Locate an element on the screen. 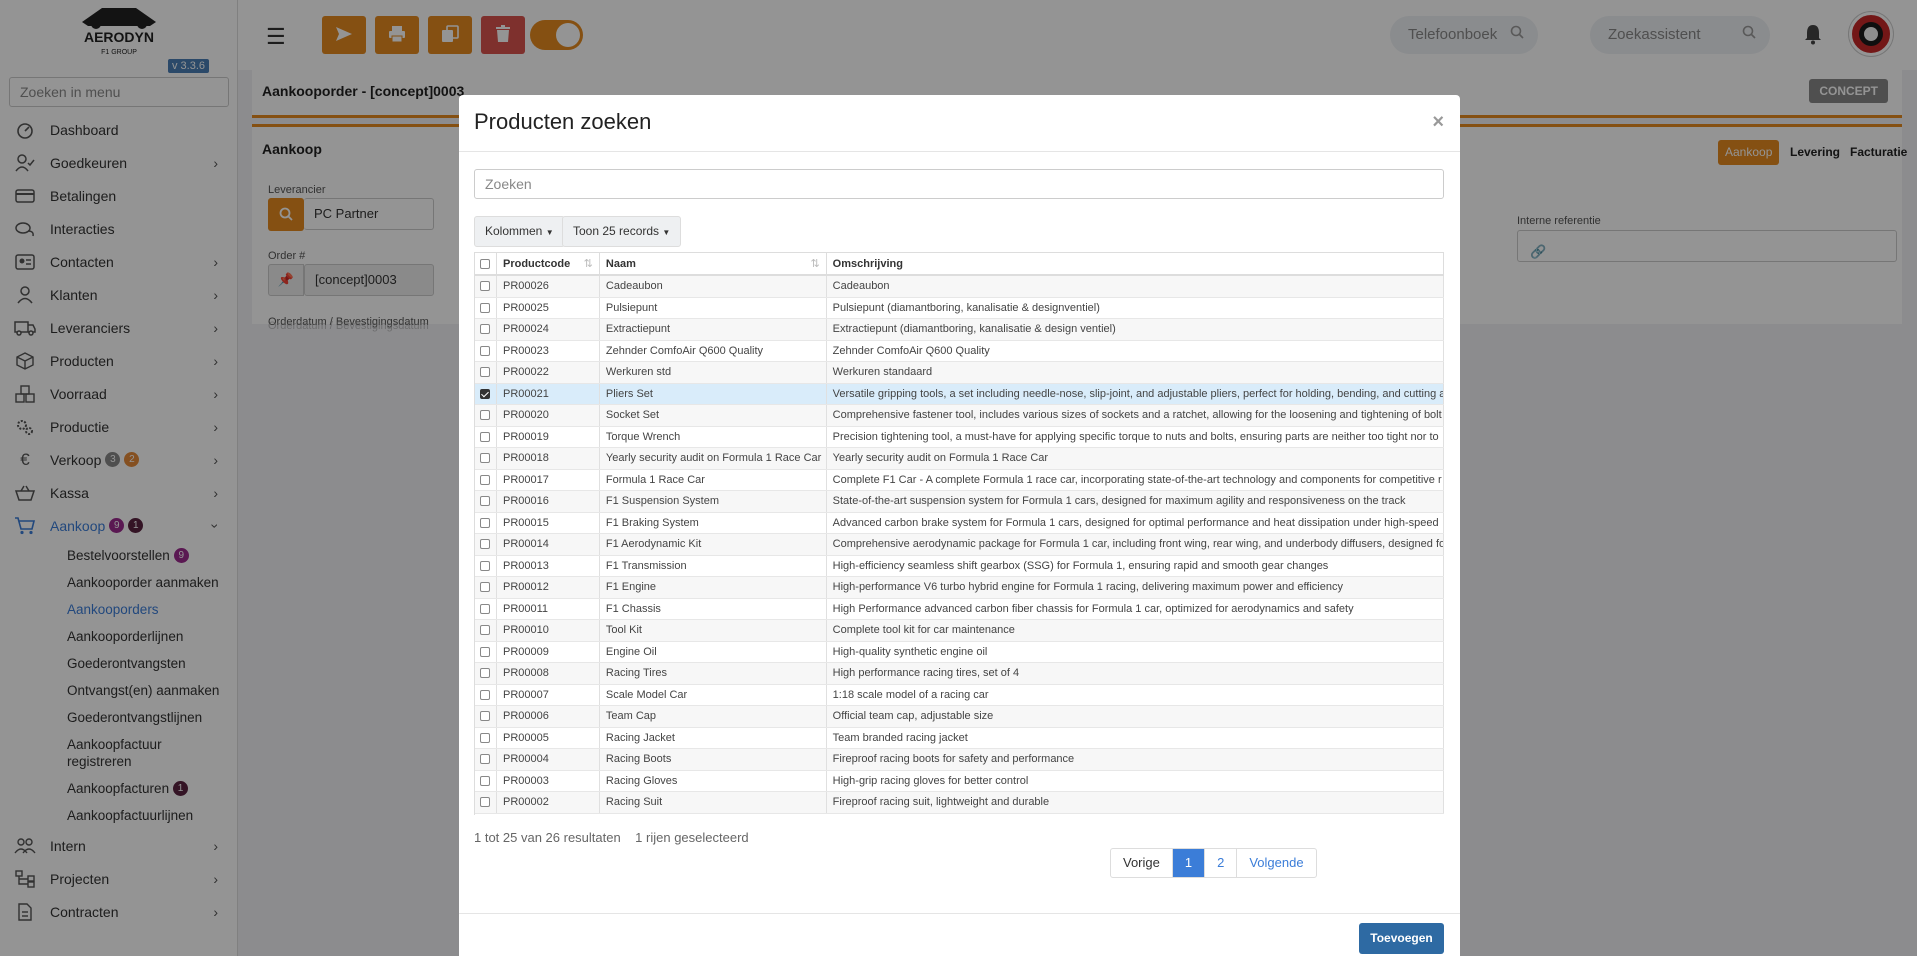  select-all-checkbox-cell is located at coordinates (486, 263).